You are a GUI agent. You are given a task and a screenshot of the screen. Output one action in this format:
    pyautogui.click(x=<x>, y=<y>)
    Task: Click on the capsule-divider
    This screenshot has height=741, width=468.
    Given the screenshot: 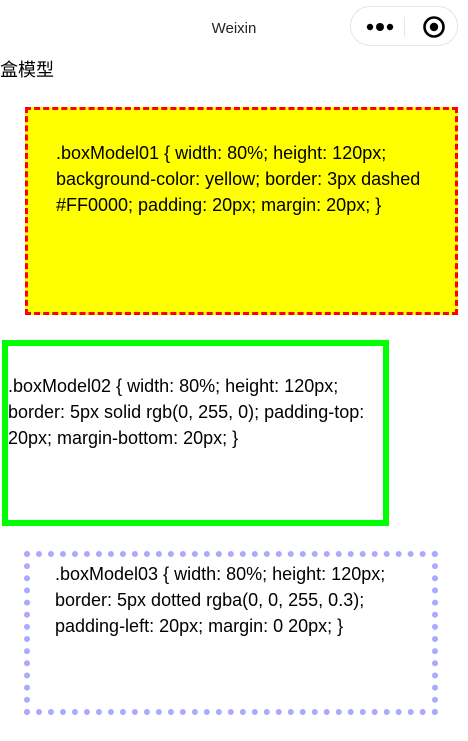 What is the action you would take?
    pyautogui.click(x=404, y=27)
    